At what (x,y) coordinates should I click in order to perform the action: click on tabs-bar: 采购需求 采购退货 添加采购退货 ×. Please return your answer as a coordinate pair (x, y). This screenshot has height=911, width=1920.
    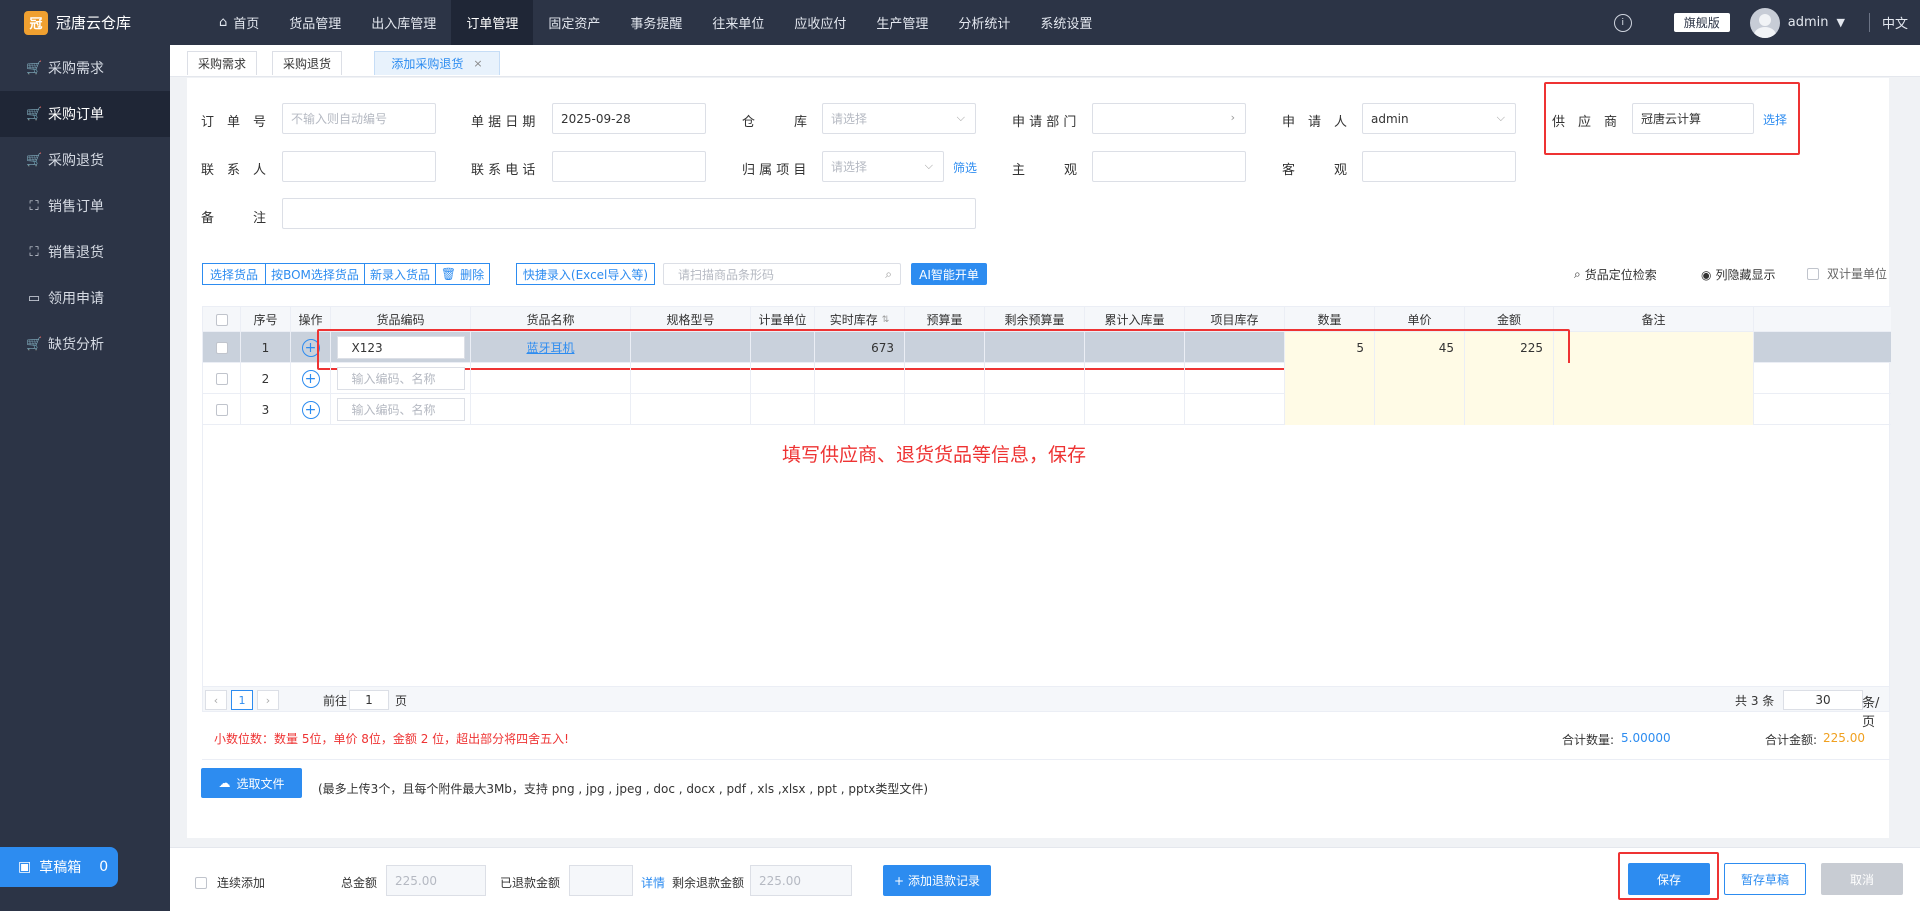
    Looking at the image, I should click on (1045, 61).